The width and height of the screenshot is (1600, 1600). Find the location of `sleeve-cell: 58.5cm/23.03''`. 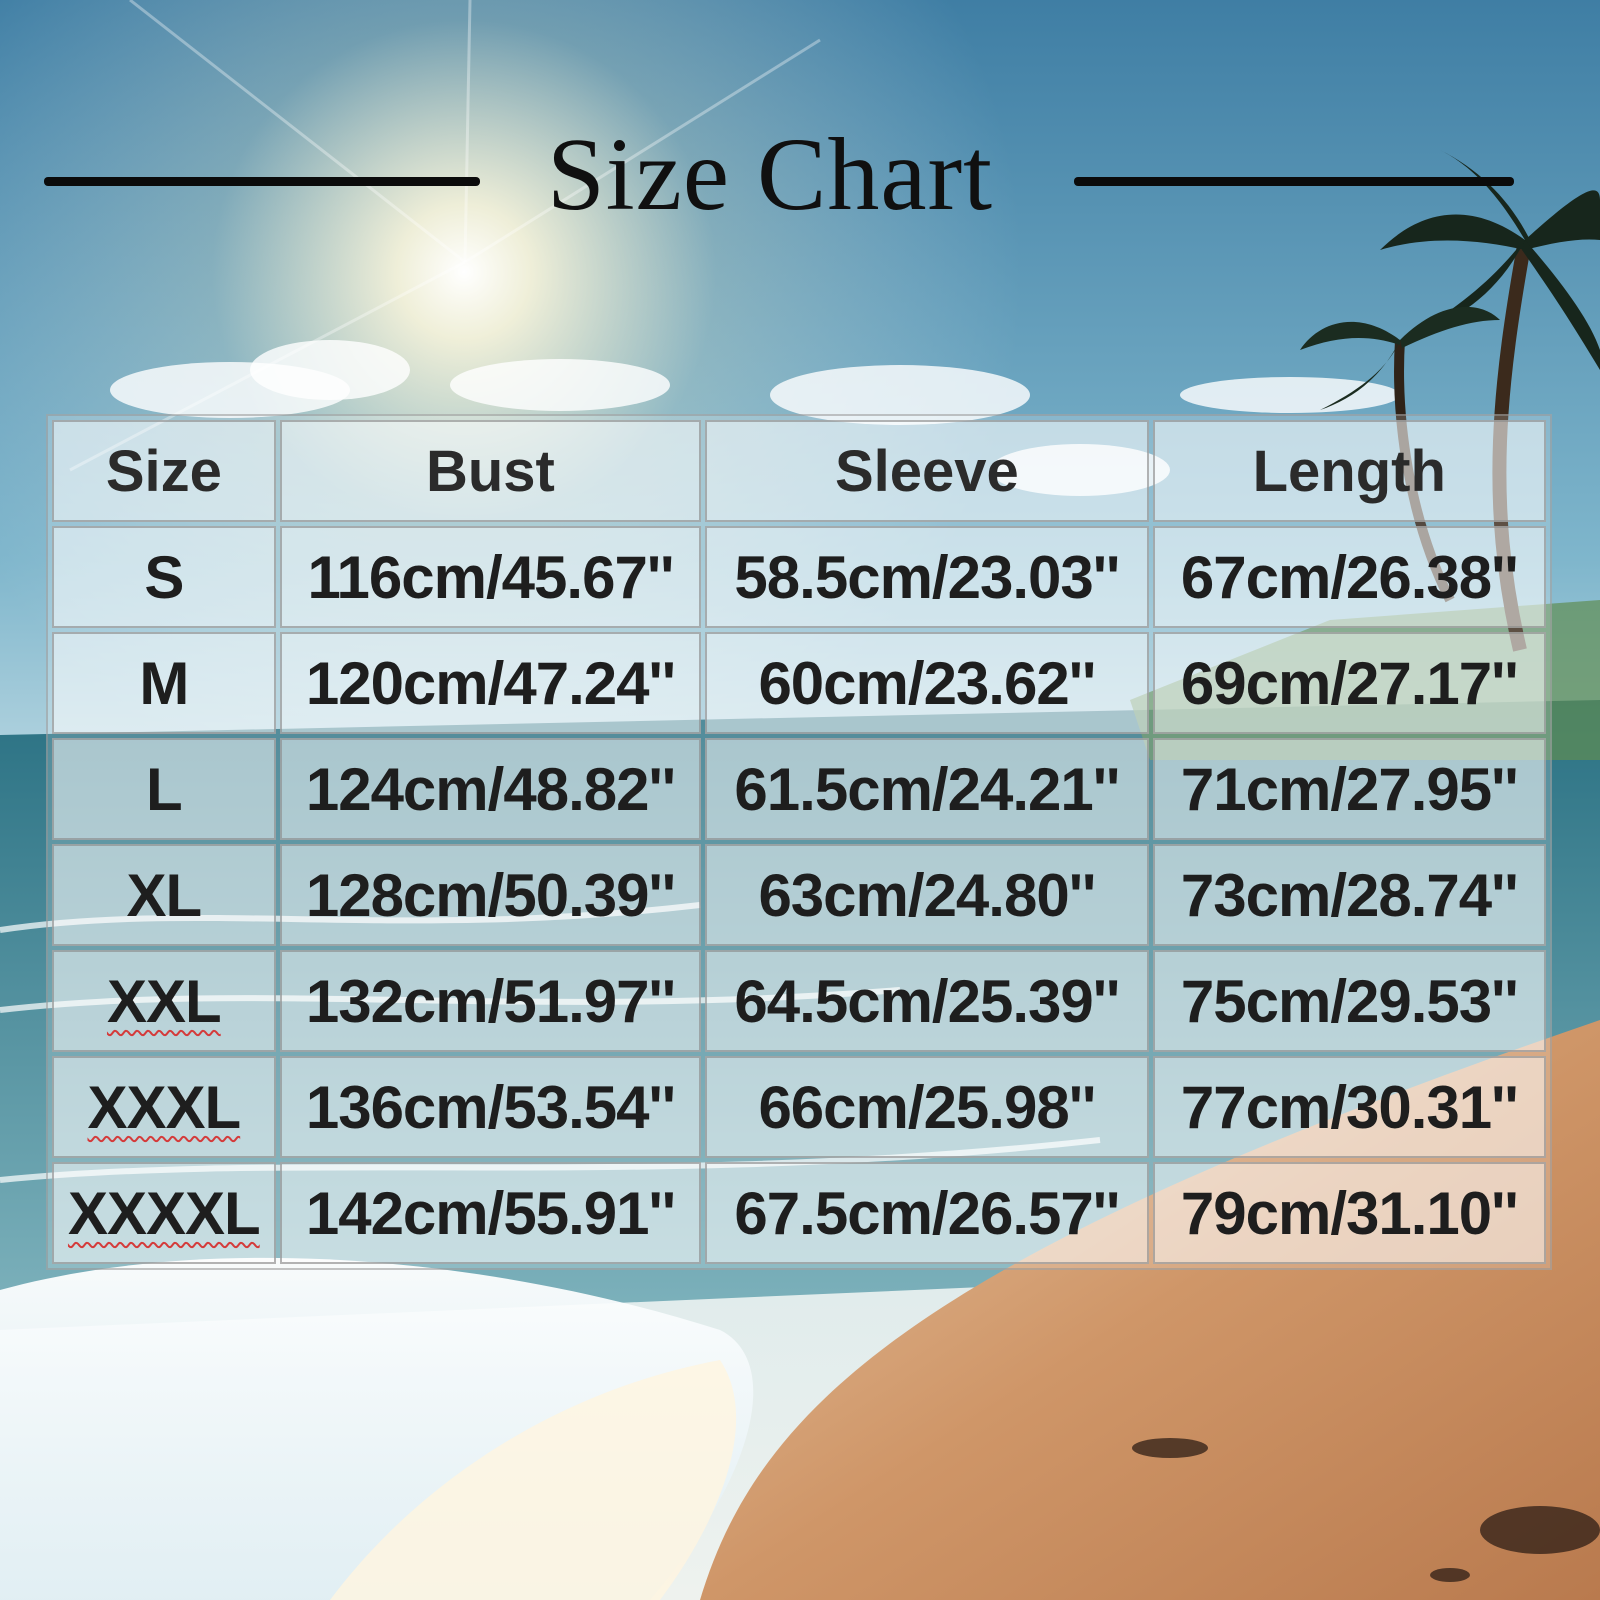

sleeve-cell: 58.5cm/23.03'' is located at coordinates (927, 577).